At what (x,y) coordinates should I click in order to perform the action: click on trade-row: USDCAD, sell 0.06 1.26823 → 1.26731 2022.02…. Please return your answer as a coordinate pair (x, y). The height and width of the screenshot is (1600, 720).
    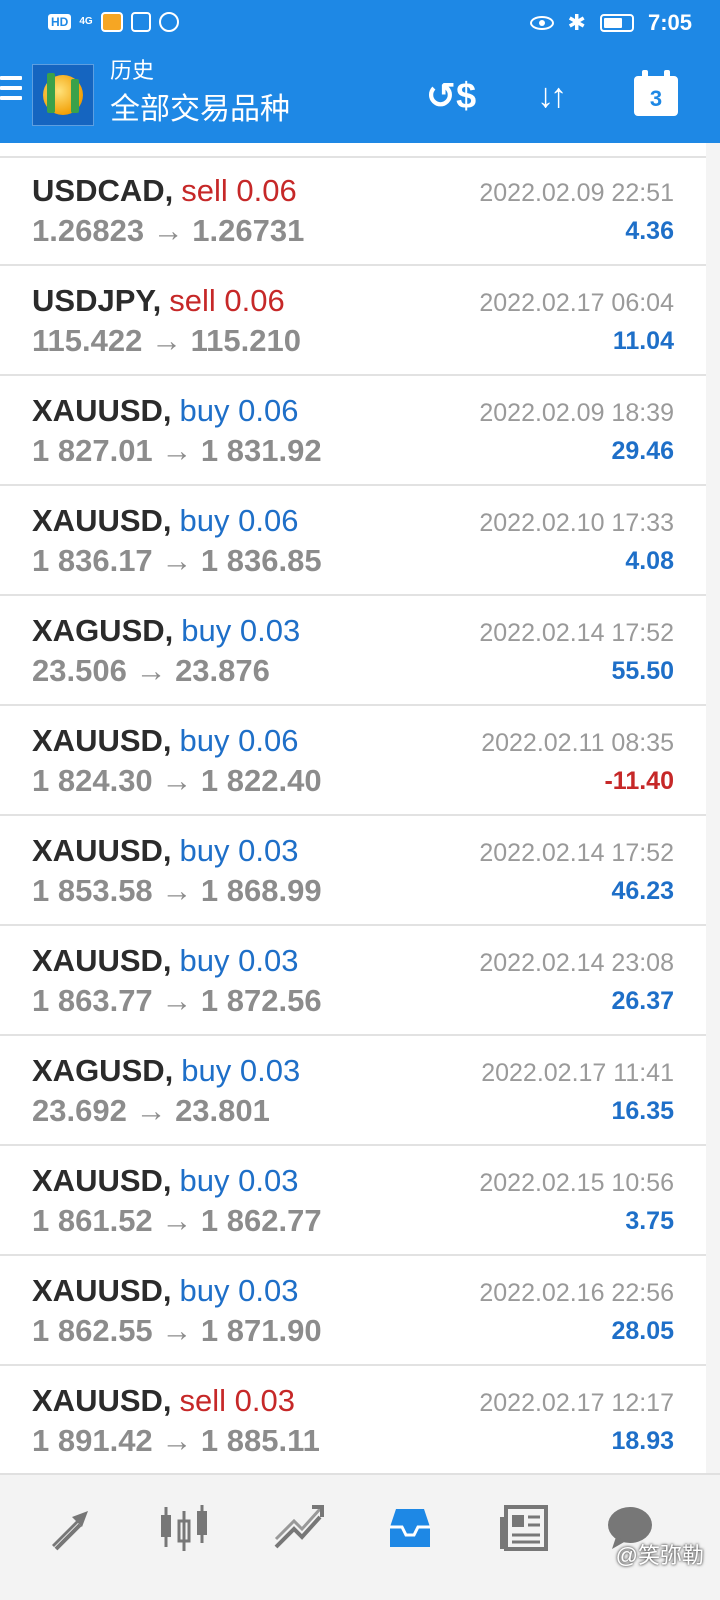
    Looking at the image, I should click on (353, 211).